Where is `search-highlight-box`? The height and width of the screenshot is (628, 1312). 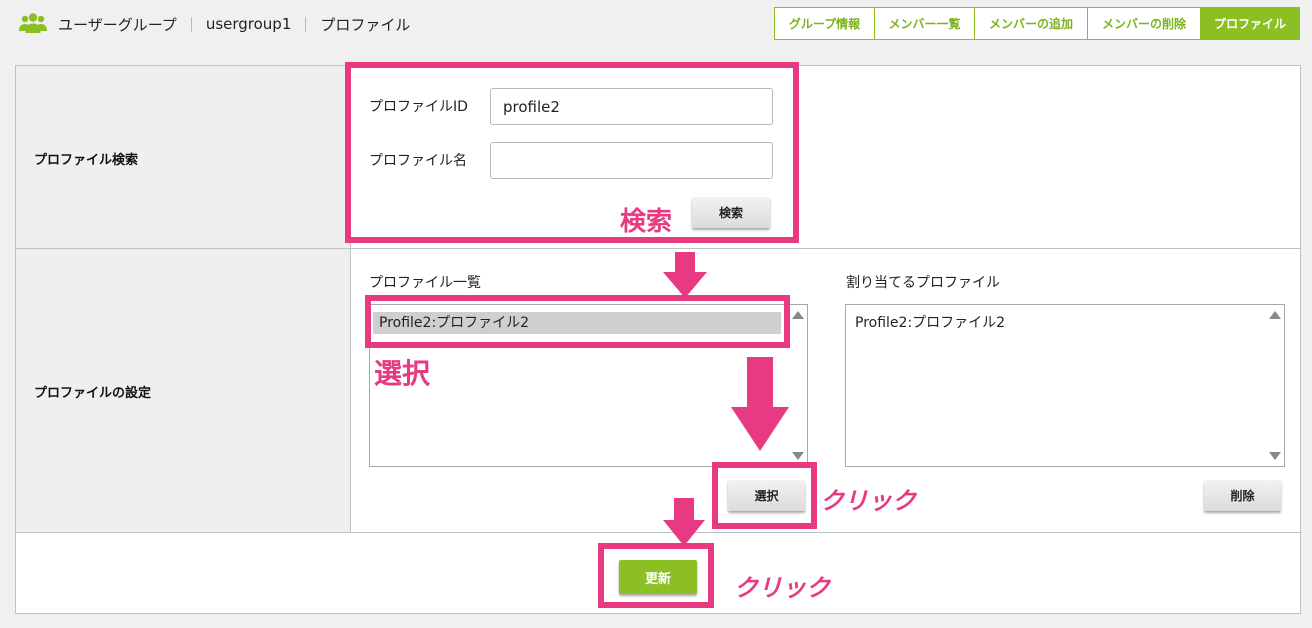 search-highlight-box is located at coordinates (572, 152).